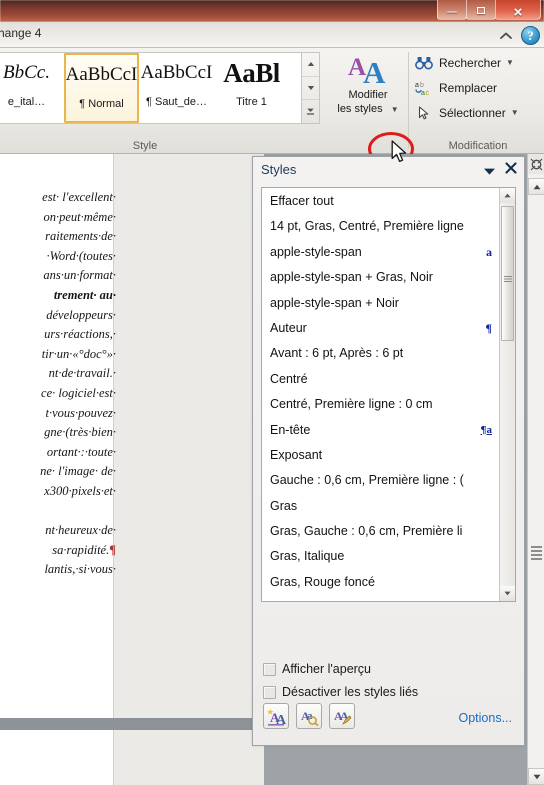 This screenshot has height=785, width=544. I want to click on collapse-ribbon-icon, so click(506, 35).